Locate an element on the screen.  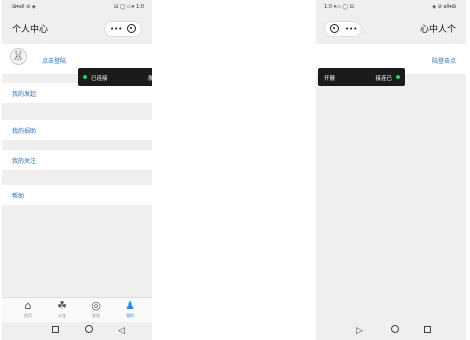
back-button: ▷ is located at coordinates (359, 331).